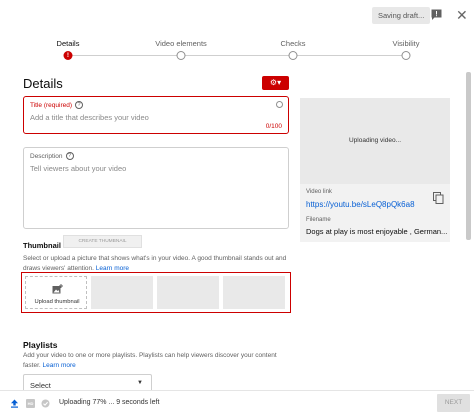 This screenshot has width=474, height=415. What do you see at coordinates (46, 156) in the screenshot?
I see `description-label-text: Description` at bounding box center [46, 156].